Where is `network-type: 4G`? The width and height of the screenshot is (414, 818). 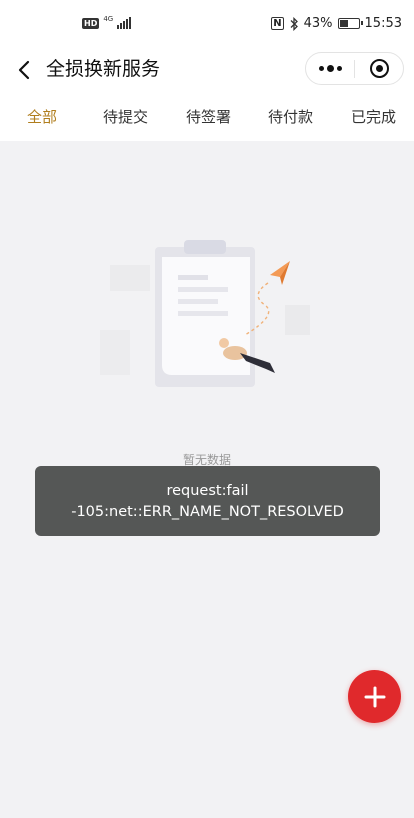 network-type: 4G is located at coordinates (108, 19).